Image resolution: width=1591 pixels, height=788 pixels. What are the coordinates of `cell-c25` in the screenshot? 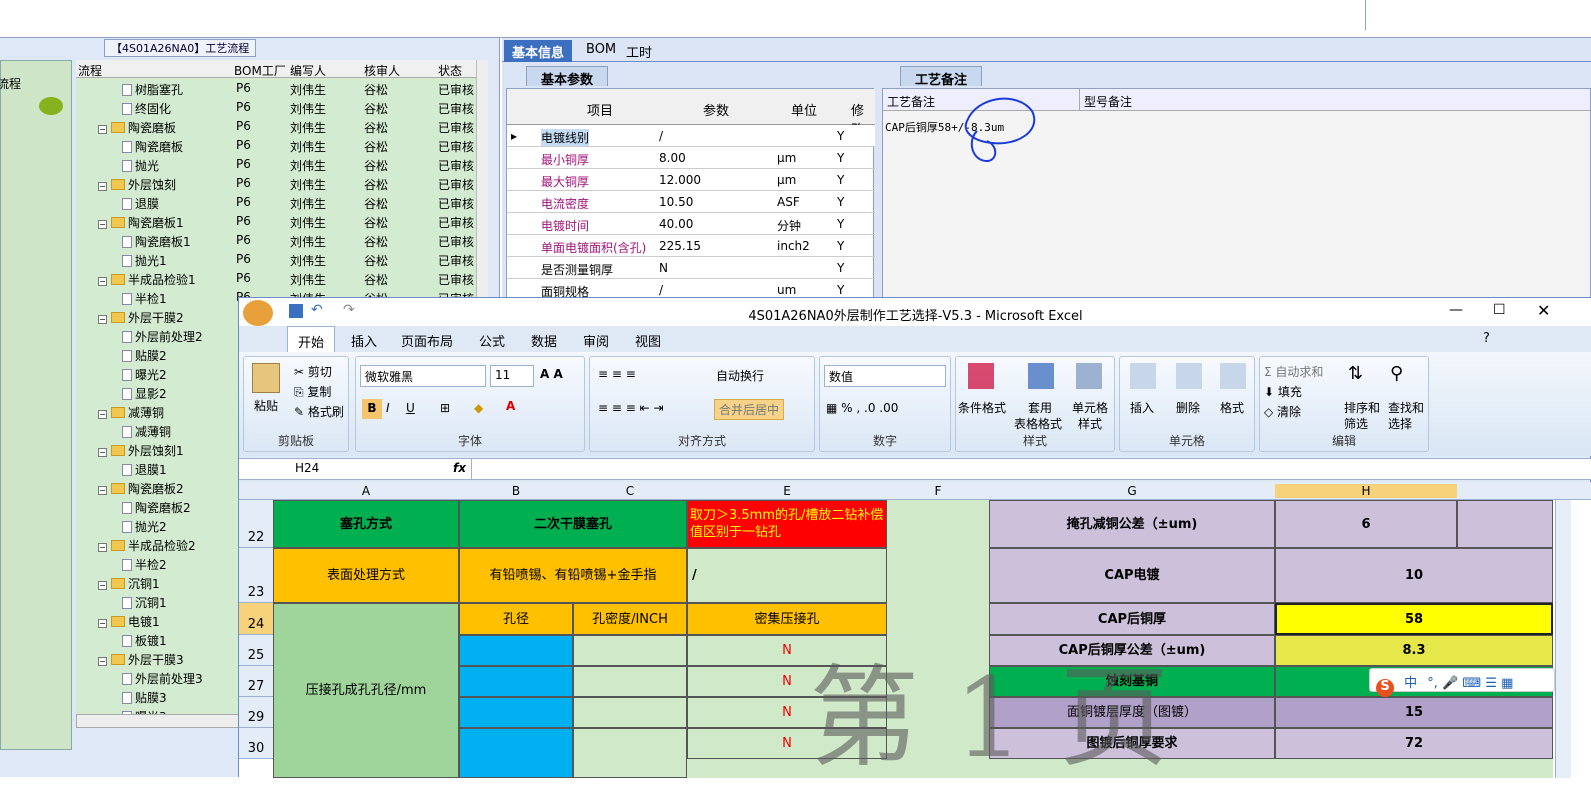 It's located at (630, 650).